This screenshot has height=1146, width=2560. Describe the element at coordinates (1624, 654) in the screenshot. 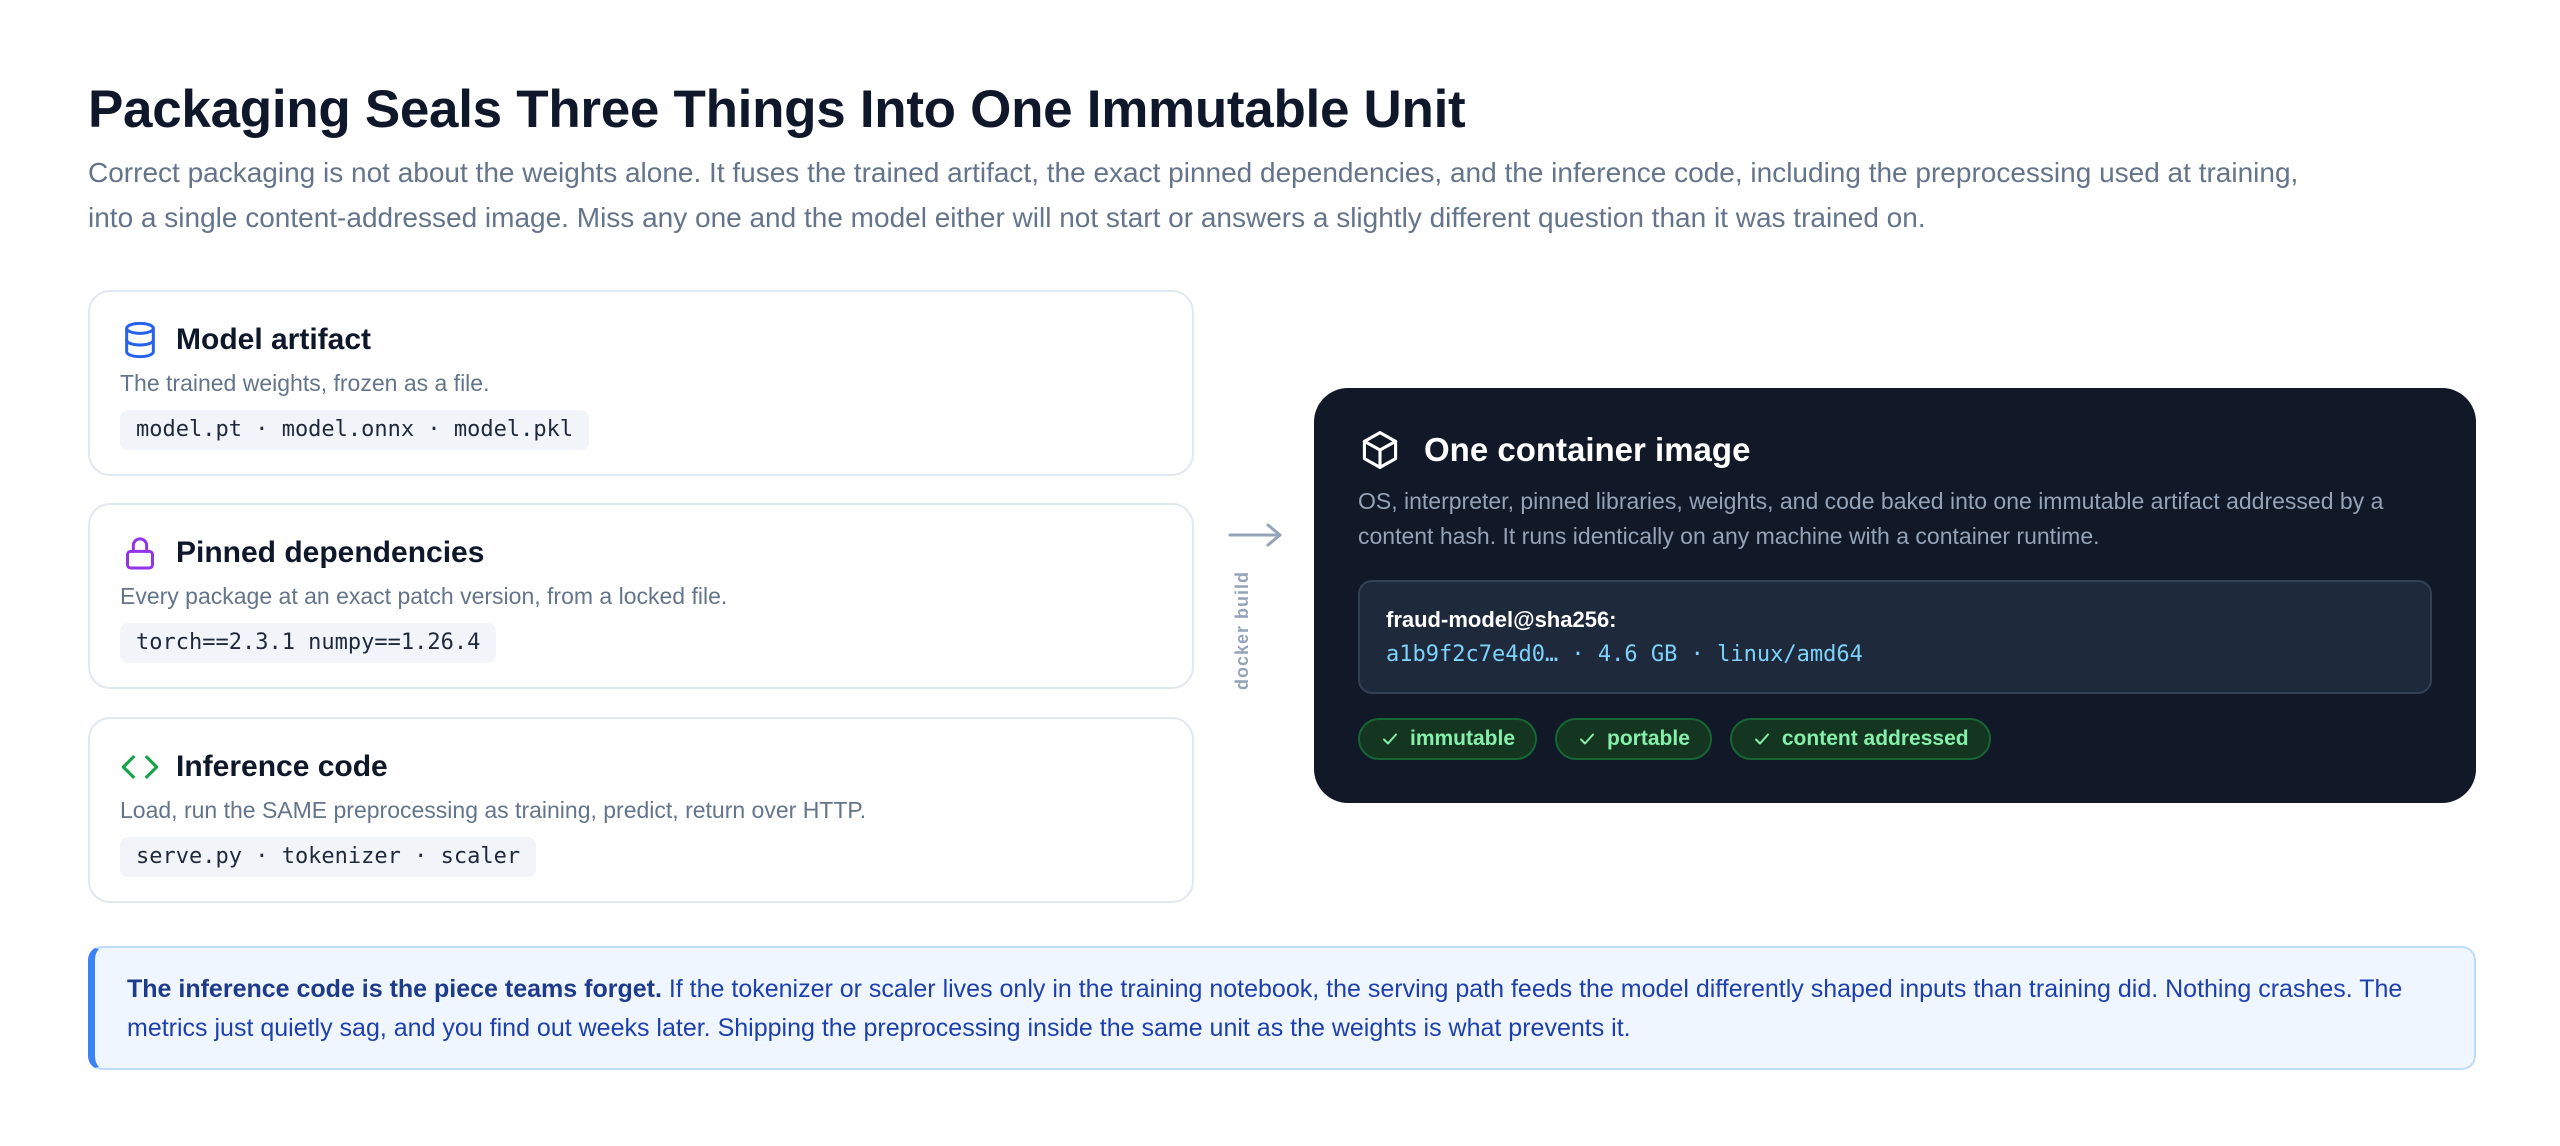

I see `image-details: a1b9f2c7e4d0… · 4.6 GB · linux/amd64` at that location.